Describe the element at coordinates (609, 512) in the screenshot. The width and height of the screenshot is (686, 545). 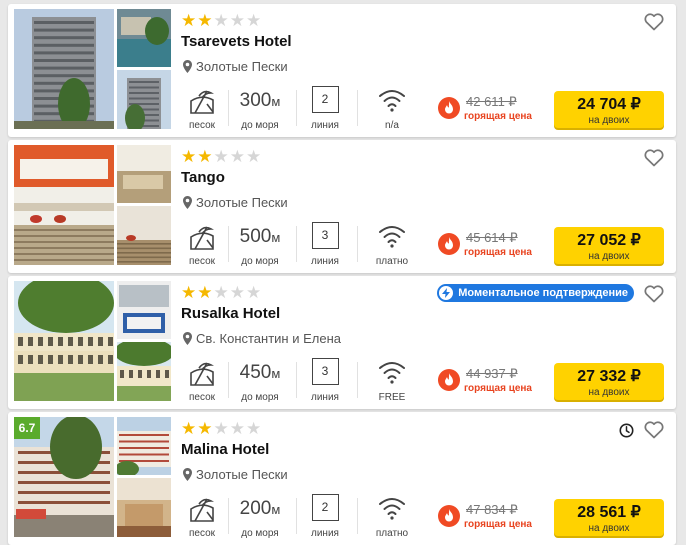
I see `price-value: 28 561 ₽` at that location.